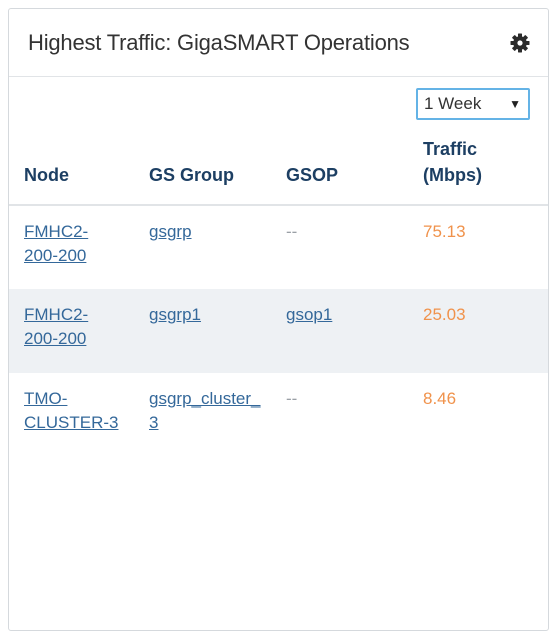 Image resolution: width=550 pixels, height=634 pixels. Describe the element at coordinates (208, 411) in the screenshot. I see `gs-group-link: gsgrp_cluster_3` at that location.